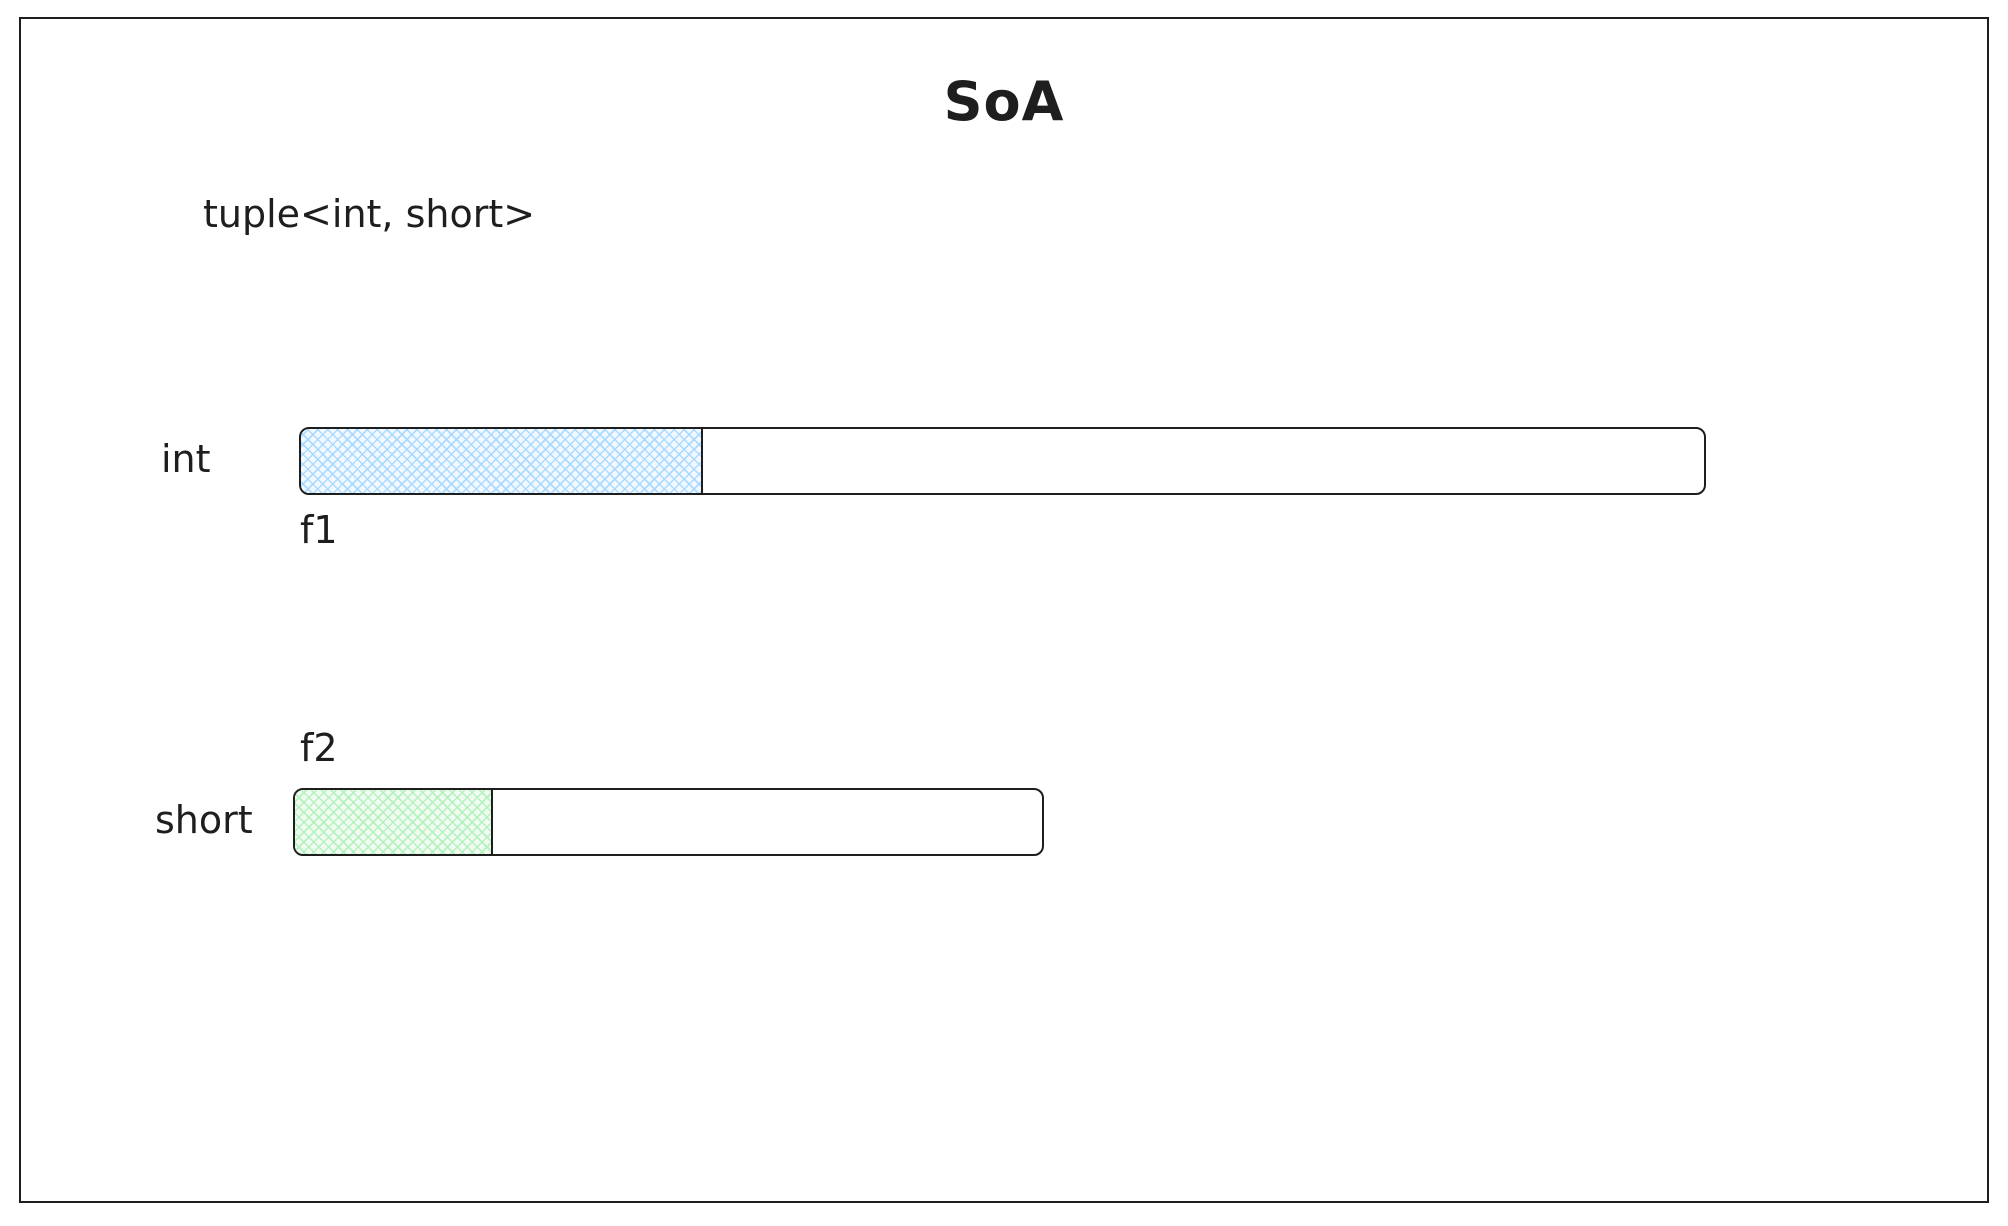 The width and height of the screenshot is (2008, 1226). Describe the element at coordinates (1002, 461) in the screenshot. I see `int-array-bar` at that location.